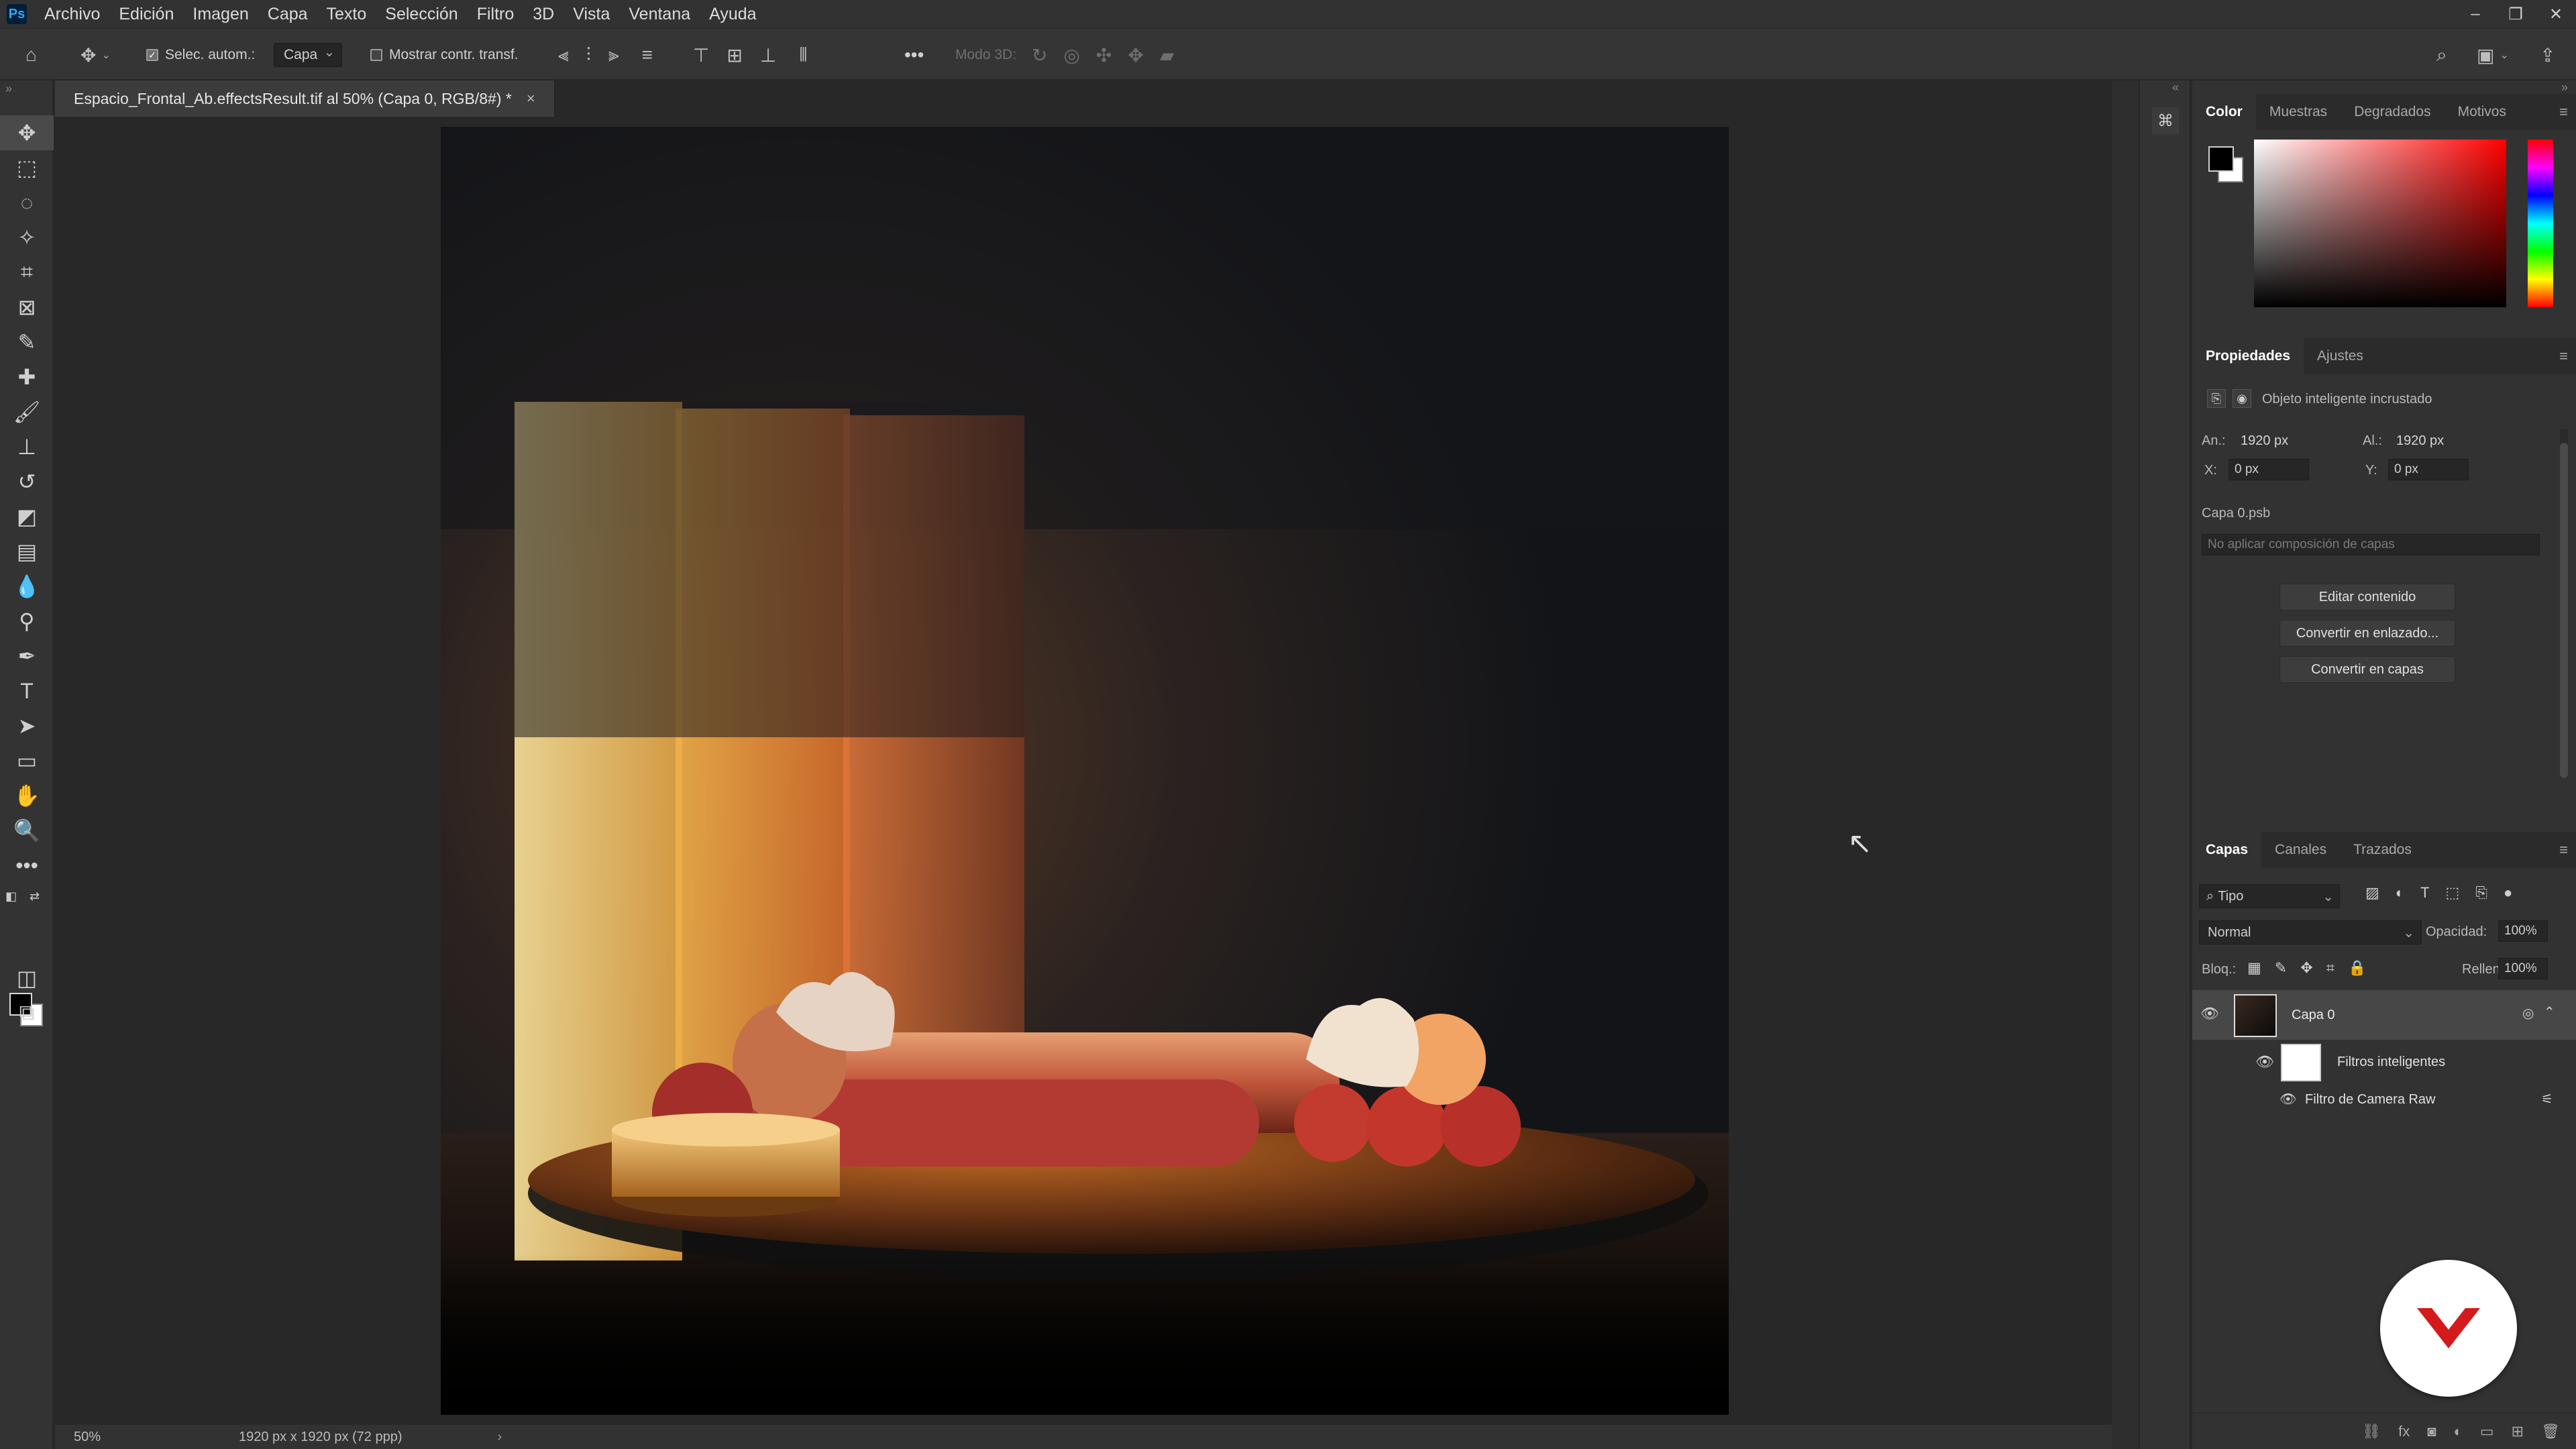 This screenshot has height=1449, width=2576. I want to click on home-icon: ⌂, so click(31, 55).